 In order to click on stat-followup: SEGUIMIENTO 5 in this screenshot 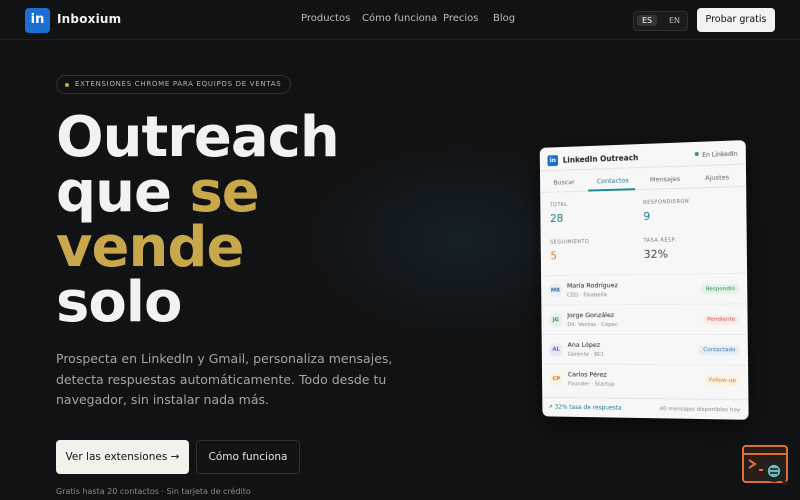, I will do `click(596, 255)`.